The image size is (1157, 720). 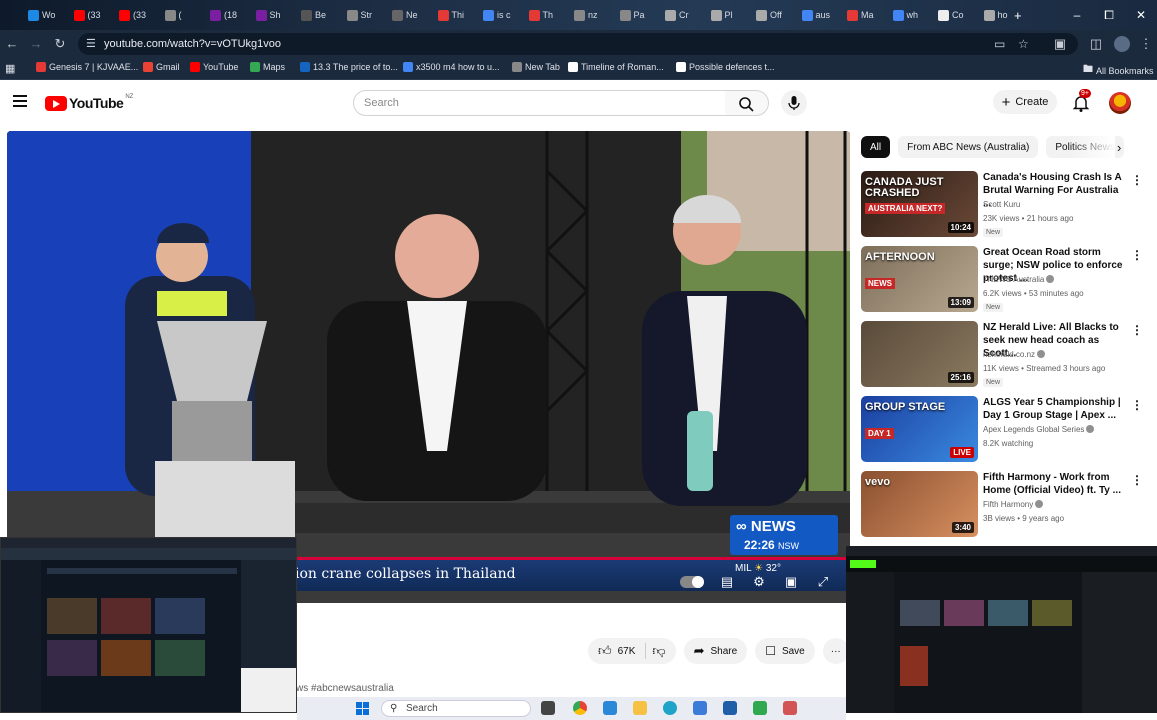 What do you see at coordinates (747, 103) in the screenshot?
I see `search-button` at bounding box center [747, 103].